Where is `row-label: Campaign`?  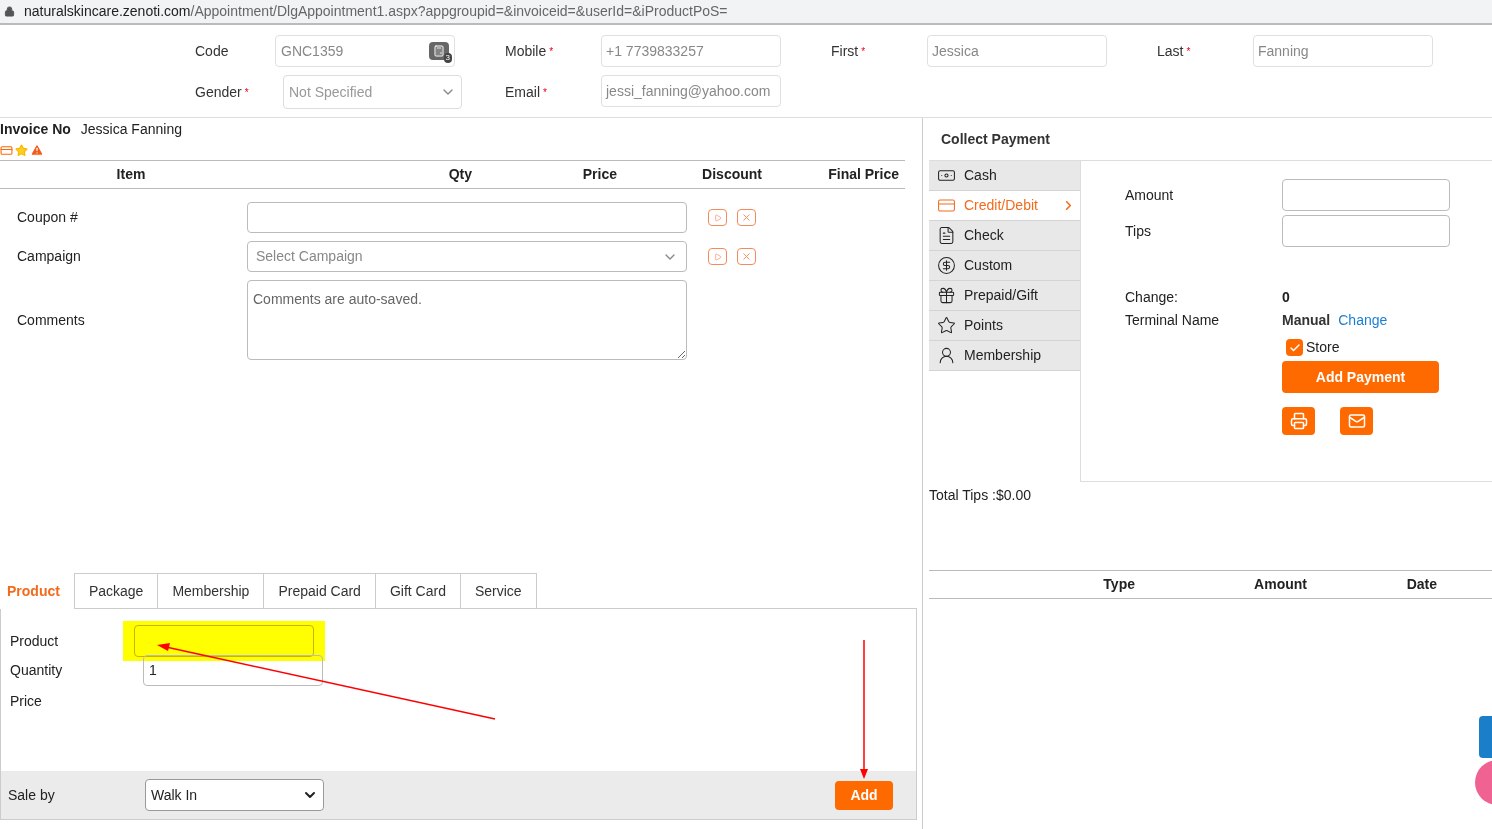 row-label: Campaign is located at coordinates (49, 256).